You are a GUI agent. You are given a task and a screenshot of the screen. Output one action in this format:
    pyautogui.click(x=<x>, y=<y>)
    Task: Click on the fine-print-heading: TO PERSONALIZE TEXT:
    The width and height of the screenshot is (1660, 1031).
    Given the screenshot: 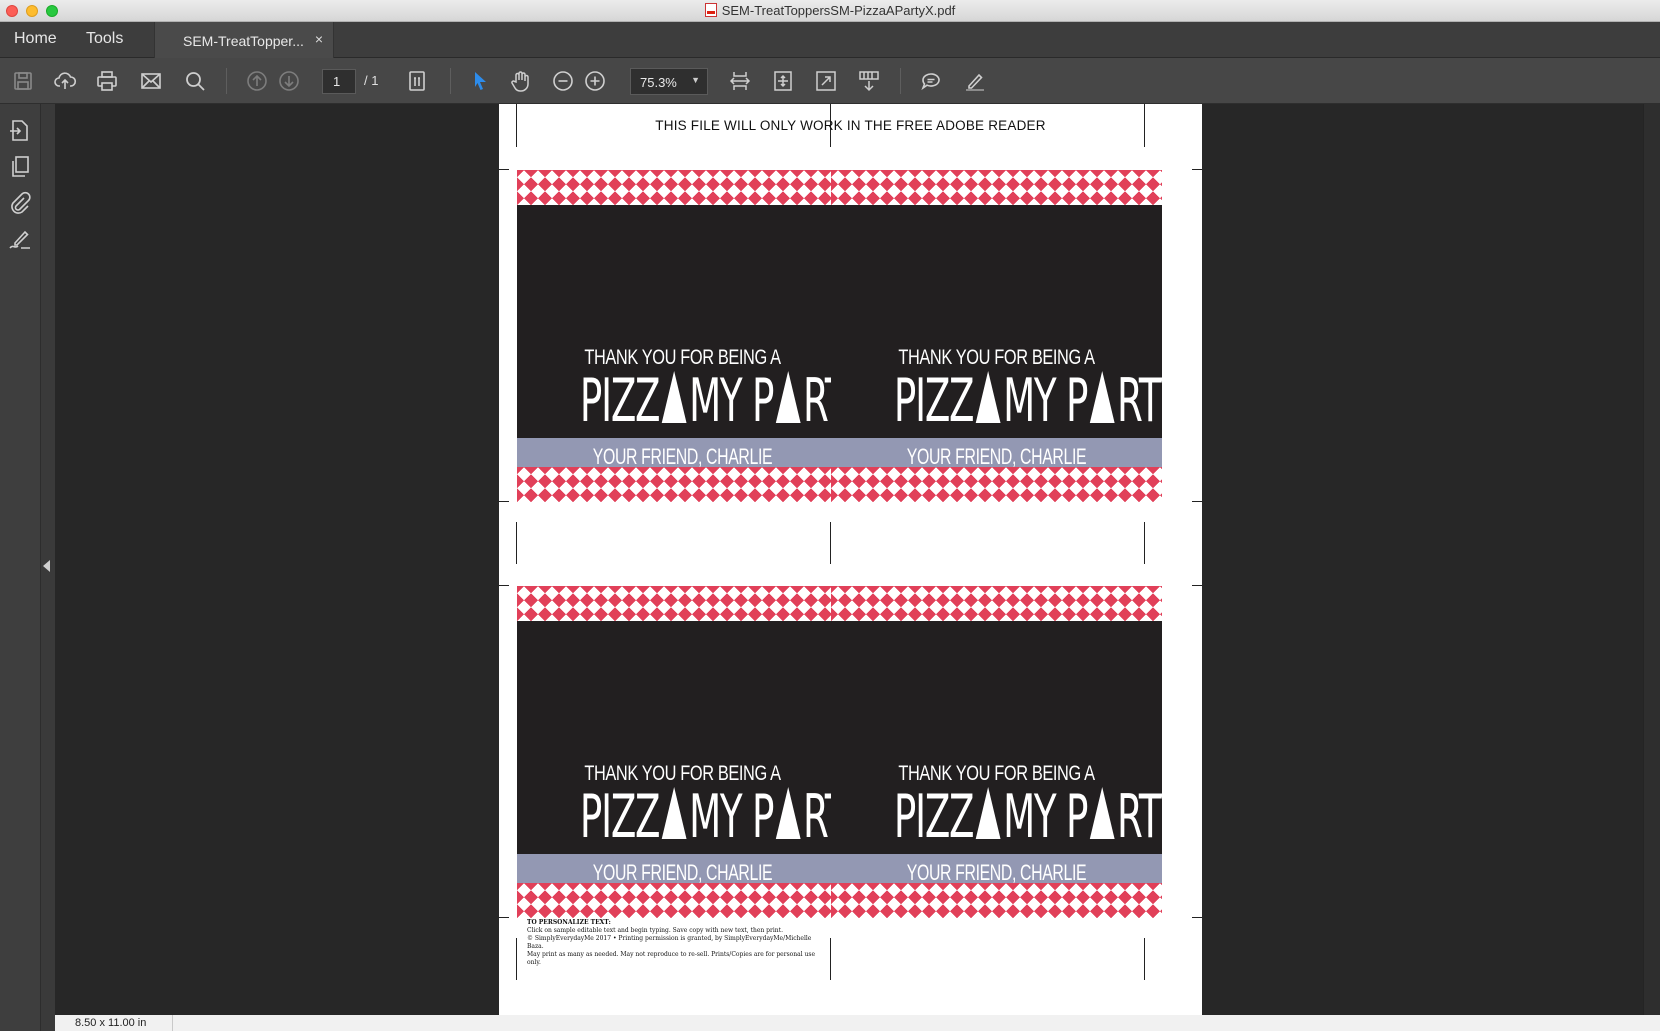 What is the action you would take?
    pyautogui.click(x=569, y=922)
    